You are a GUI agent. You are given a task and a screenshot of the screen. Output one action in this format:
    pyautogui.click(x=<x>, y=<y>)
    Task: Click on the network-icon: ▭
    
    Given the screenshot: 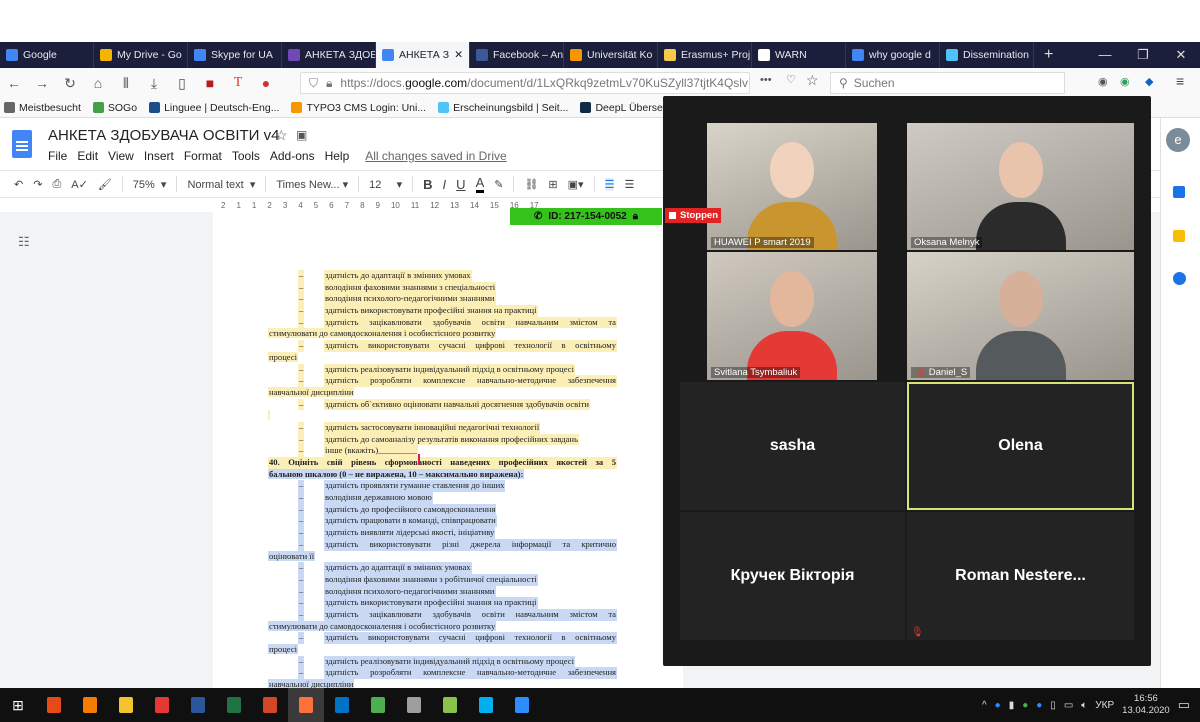 What is the action you would take?
    pyautogui.click(x=1068, y=705)
    